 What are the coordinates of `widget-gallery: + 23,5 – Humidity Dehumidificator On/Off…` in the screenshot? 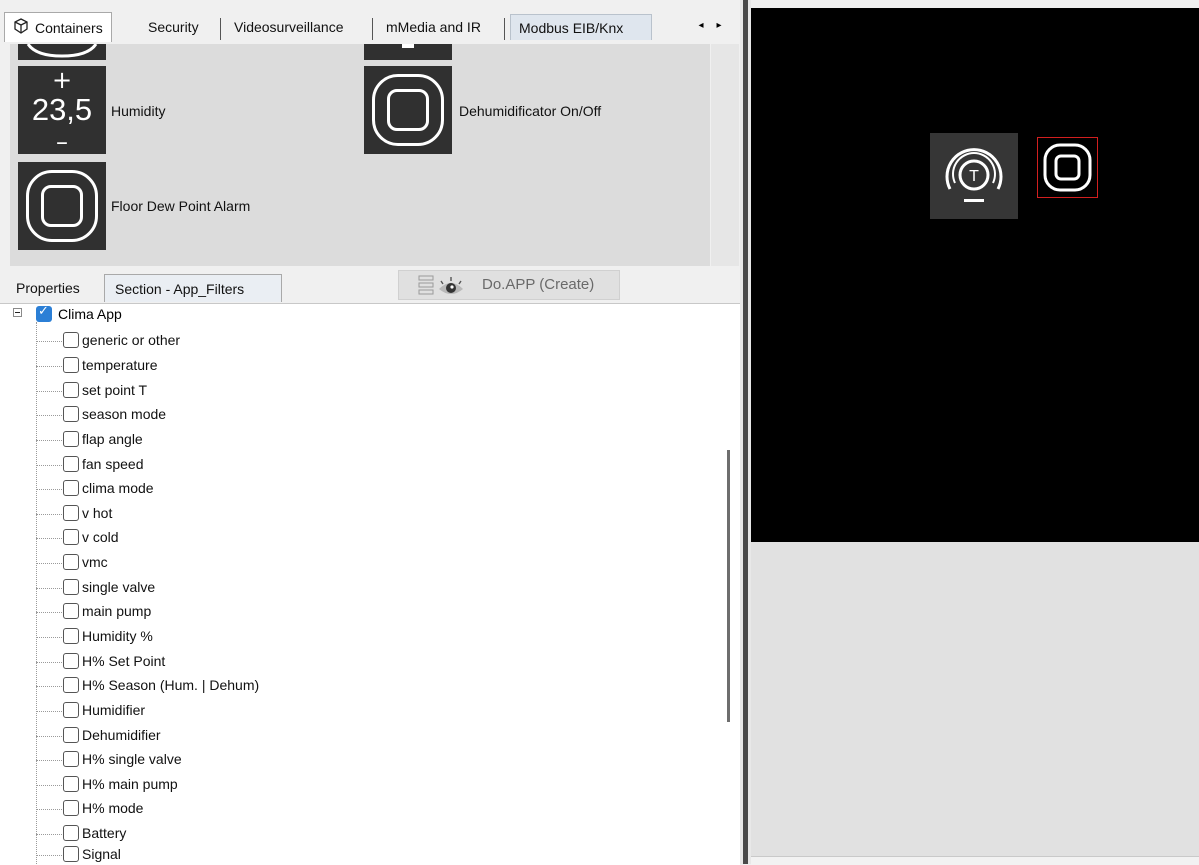 It's located at (360, 155).